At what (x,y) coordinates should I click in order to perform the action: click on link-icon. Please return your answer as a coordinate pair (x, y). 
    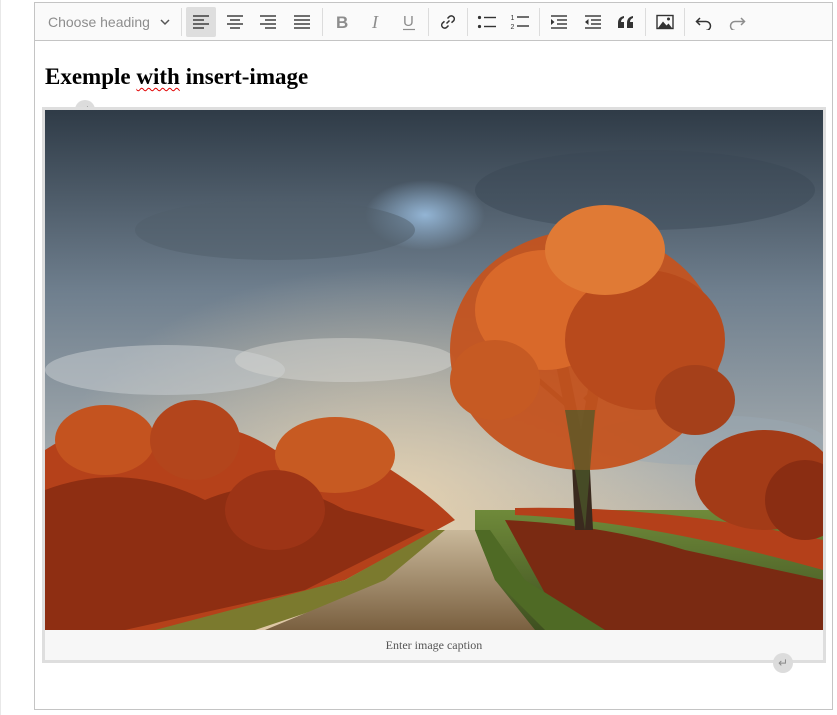
    Looking at the image, I should click on (448, 22).